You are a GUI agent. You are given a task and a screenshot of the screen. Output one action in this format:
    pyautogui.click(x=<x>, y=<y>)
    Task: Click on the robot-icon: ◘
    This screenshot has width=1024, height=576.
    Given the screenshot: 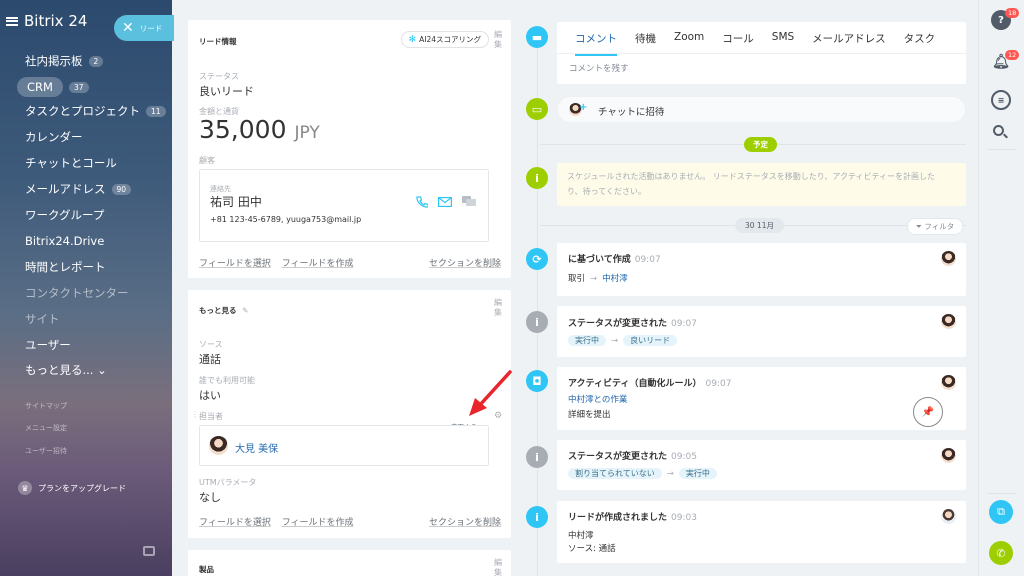 What is the action you would take?
    pyautogui.click(x=537, y=381)
    